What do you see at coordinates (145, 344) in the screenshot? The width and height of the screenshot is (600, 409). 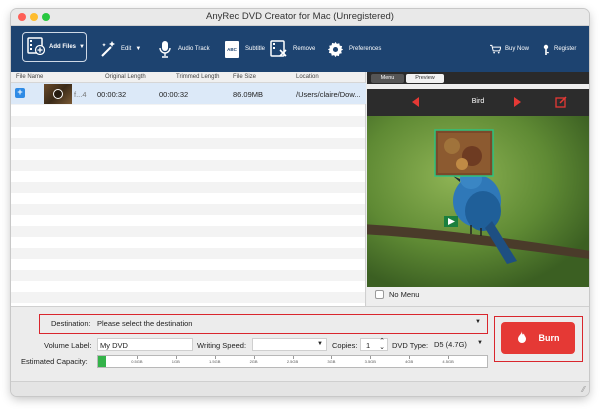 I see `volume-label-input: My DVD` at bounding box center [145, 344].